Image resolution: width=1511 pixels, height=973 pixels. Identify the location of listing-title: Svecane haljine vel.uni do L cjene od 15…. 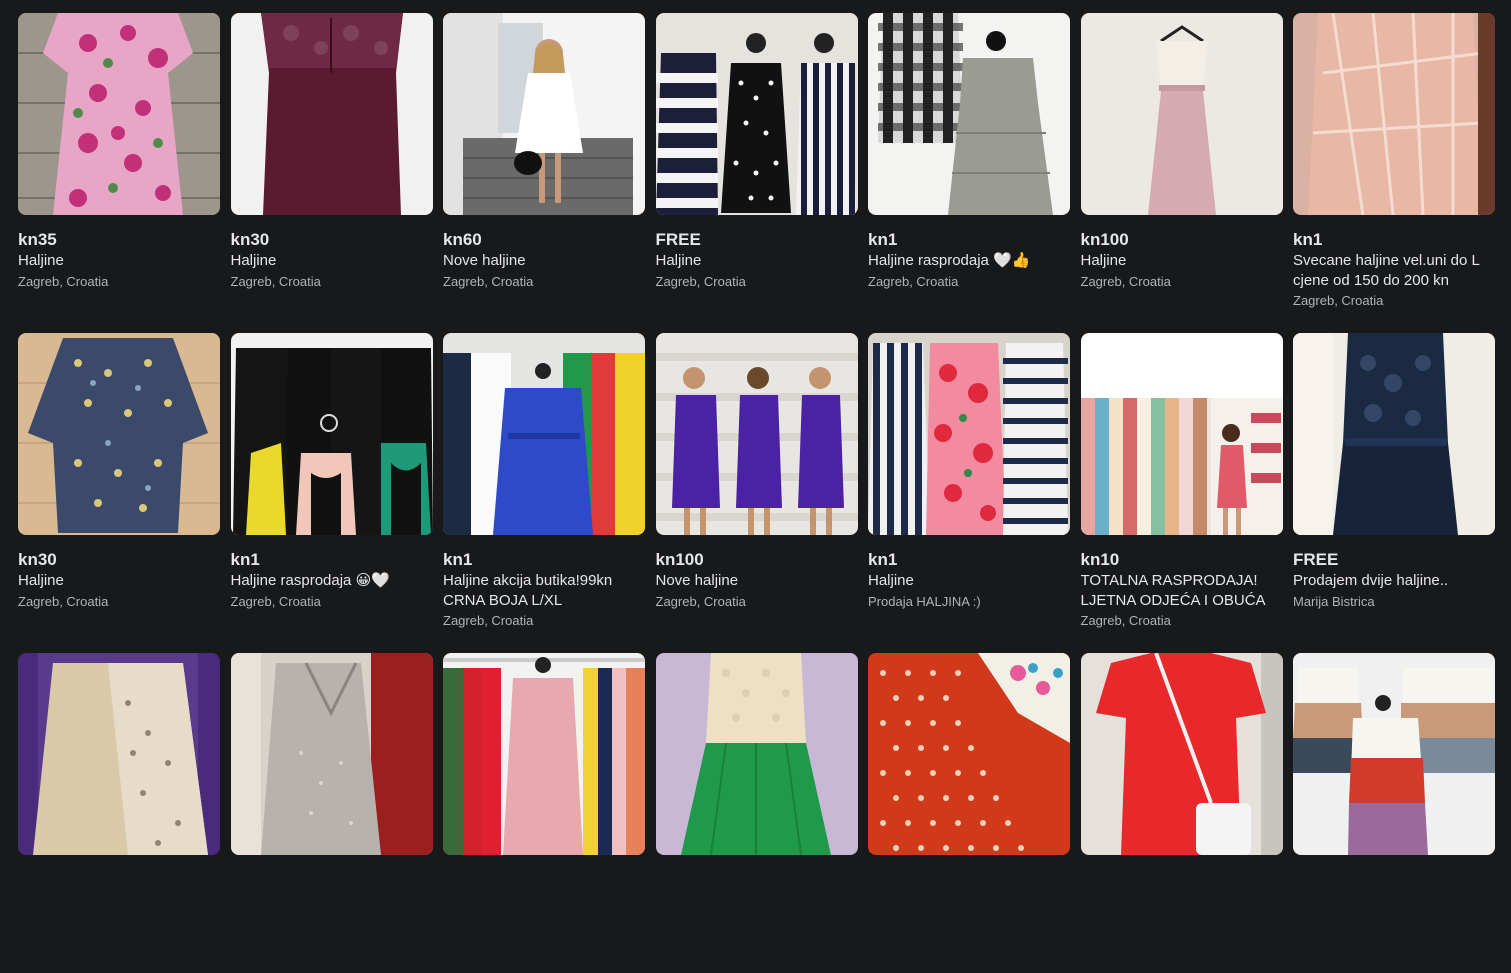
(1386, 270).